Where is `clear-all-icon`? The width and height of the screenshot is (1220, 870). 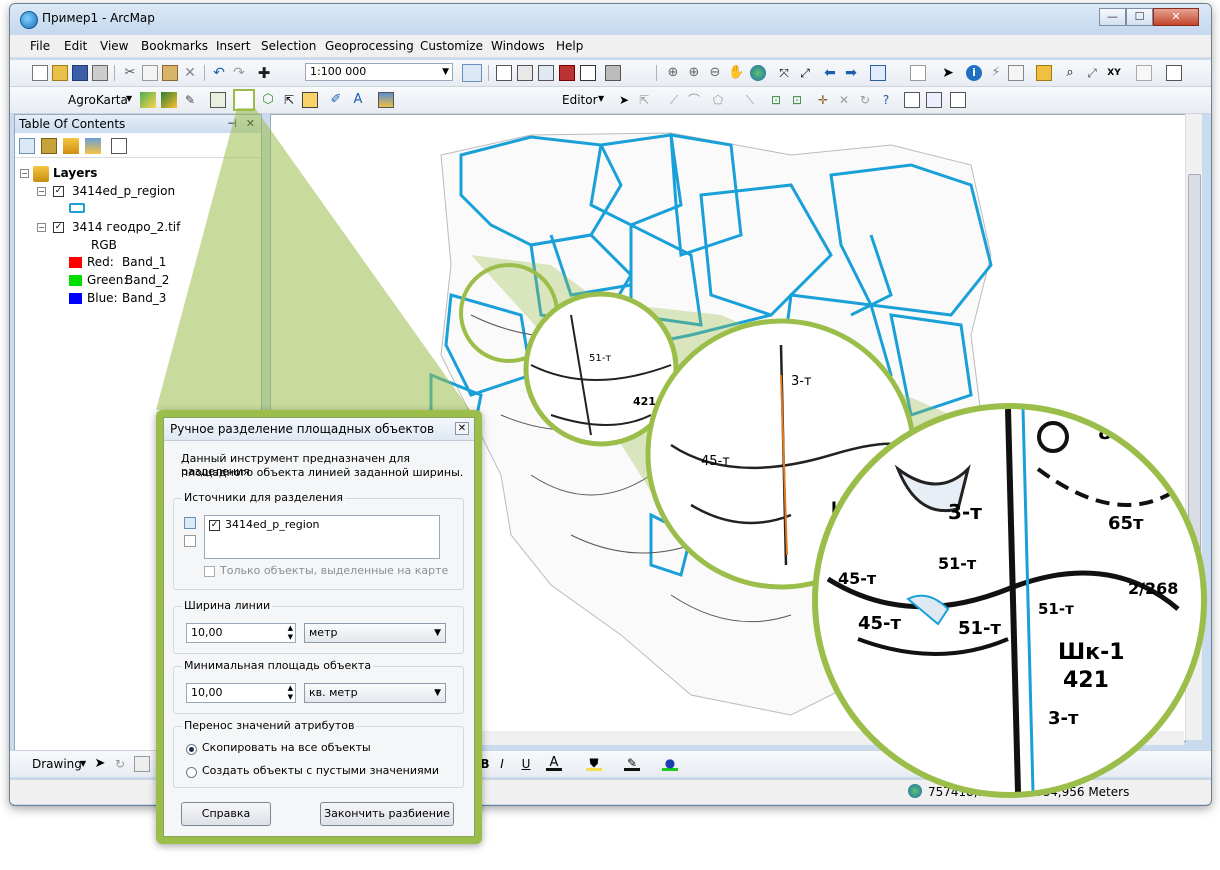 clear-all-icon is located at coordinates (190, 541).